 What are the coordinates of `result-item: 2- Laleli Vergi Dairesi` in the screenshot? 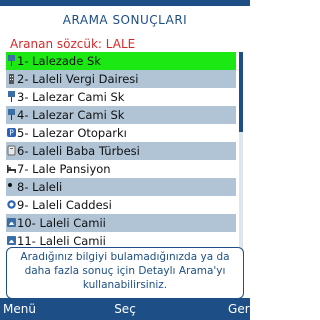 It's located at (121, 79).